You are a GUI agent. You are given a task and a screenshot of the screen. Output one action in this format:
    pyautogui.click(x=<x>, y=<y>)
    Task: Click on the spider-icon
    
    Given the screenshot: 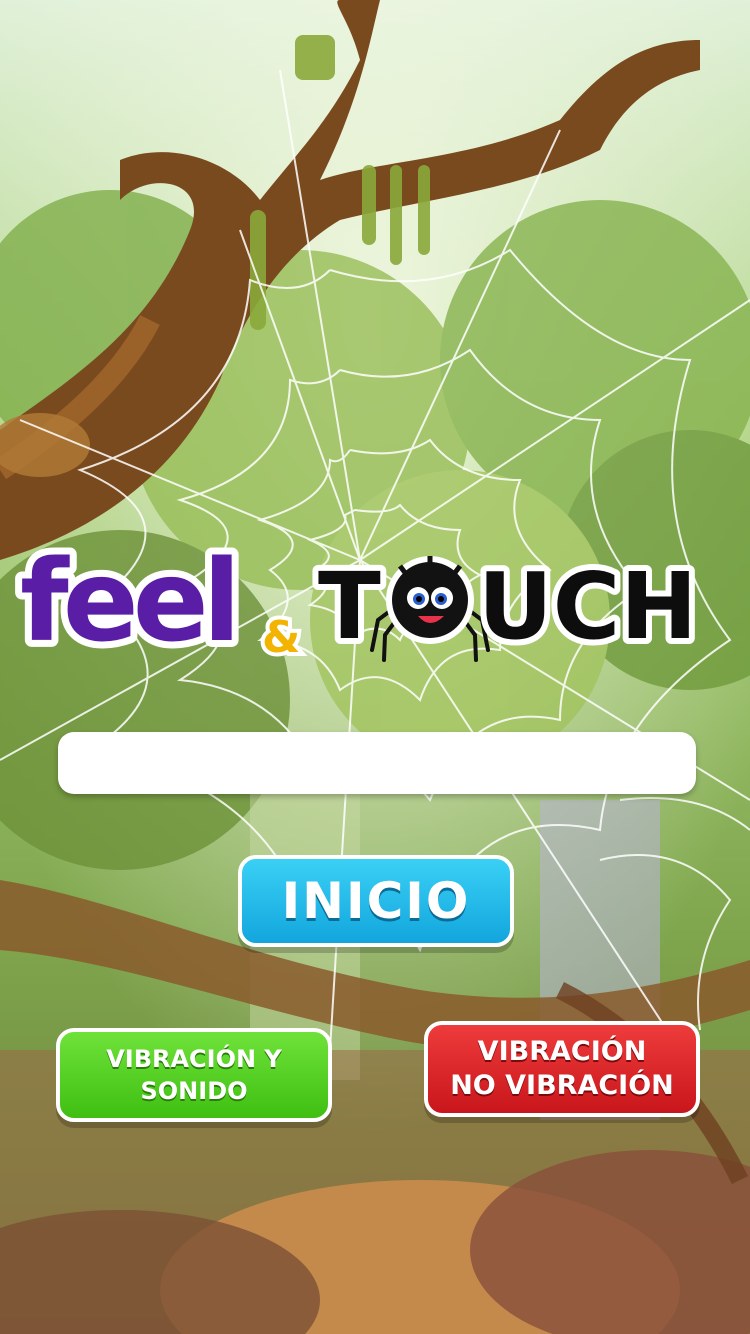 What is the action you would take?
    pyautogui.click(x=430, y=609)
    